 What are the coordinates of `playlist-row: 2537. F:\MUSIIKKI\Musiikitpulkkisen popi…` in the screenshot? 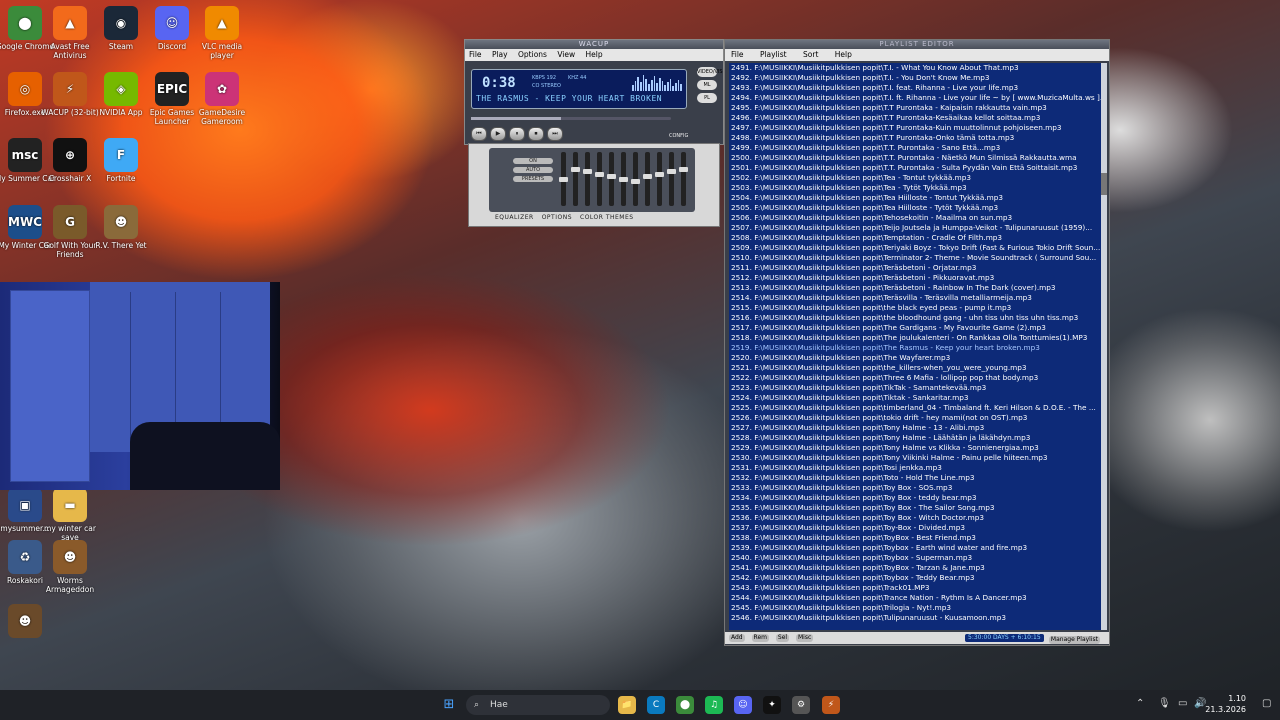 It's located at (915, 528).